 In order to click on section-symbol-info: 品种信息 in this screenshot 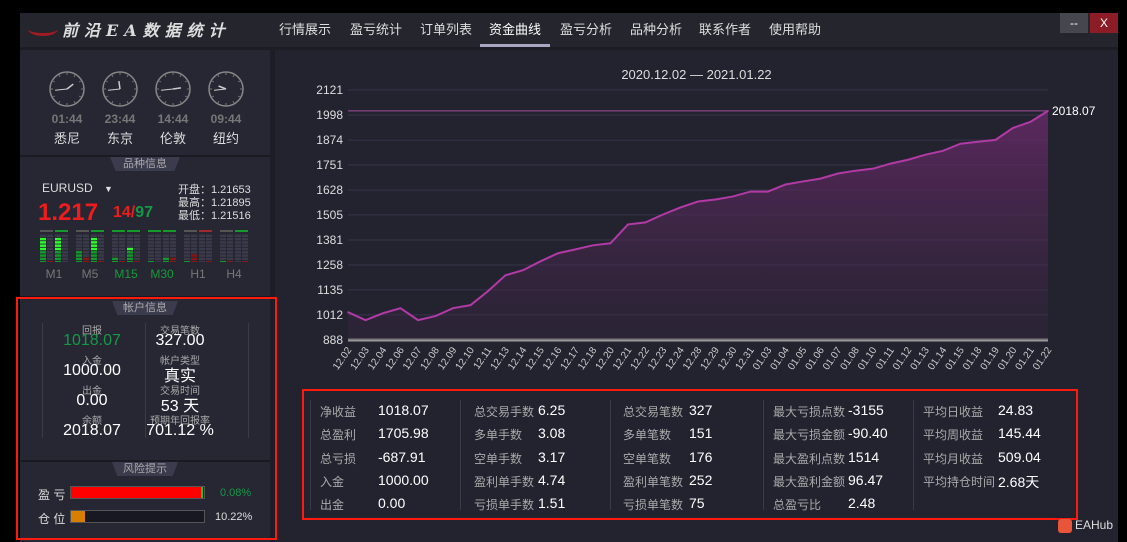, I will do `click(145, 164)`.